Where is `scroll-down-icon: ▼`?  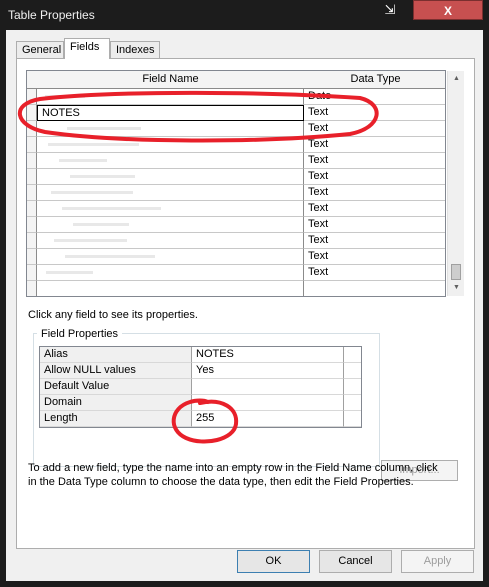
scroll-down-icon: ▼ is located at coordinates (456, 288).